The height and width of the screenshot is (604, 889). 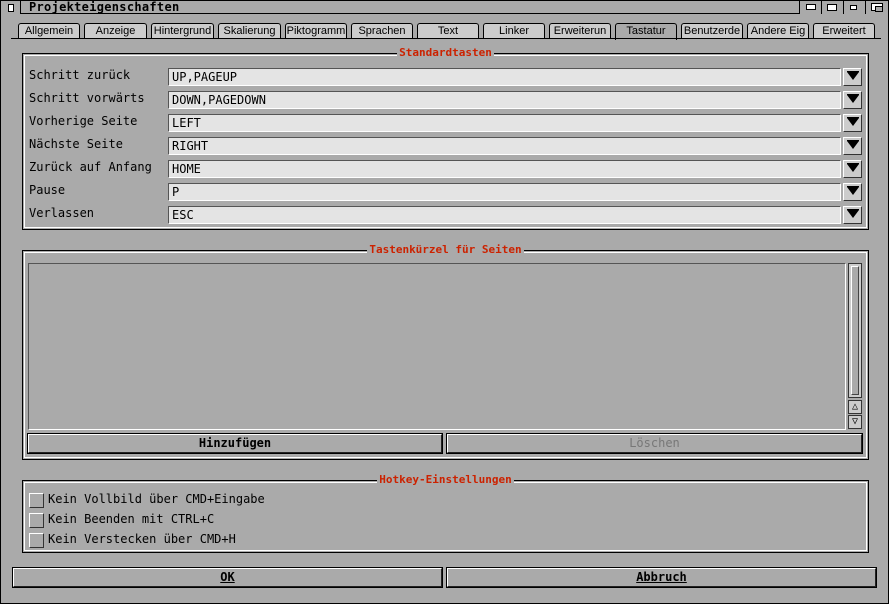 I want to click on tab-benutzerdefiniert: Benutzerde, so click(x=712, y=31).